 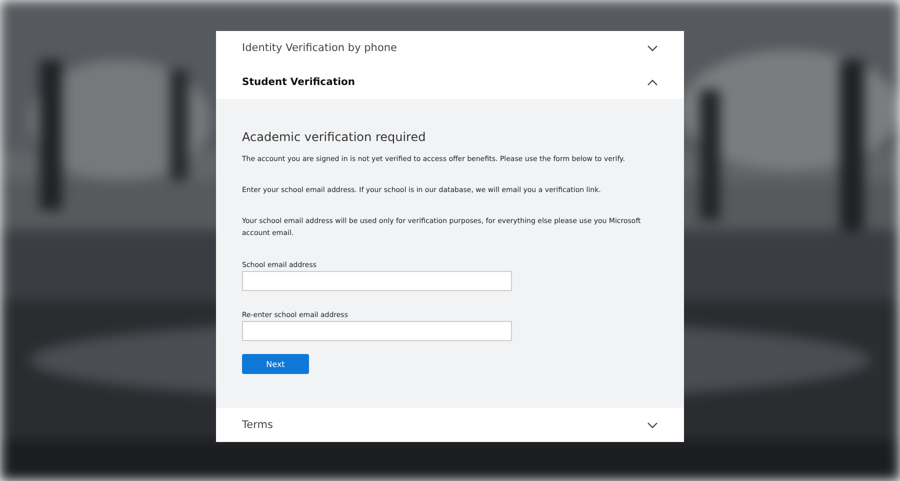 What do you see at coordinates (450, 82) in the screenshot?
I see `accordion-header: Student Verification` at bounding box center [450, 82].